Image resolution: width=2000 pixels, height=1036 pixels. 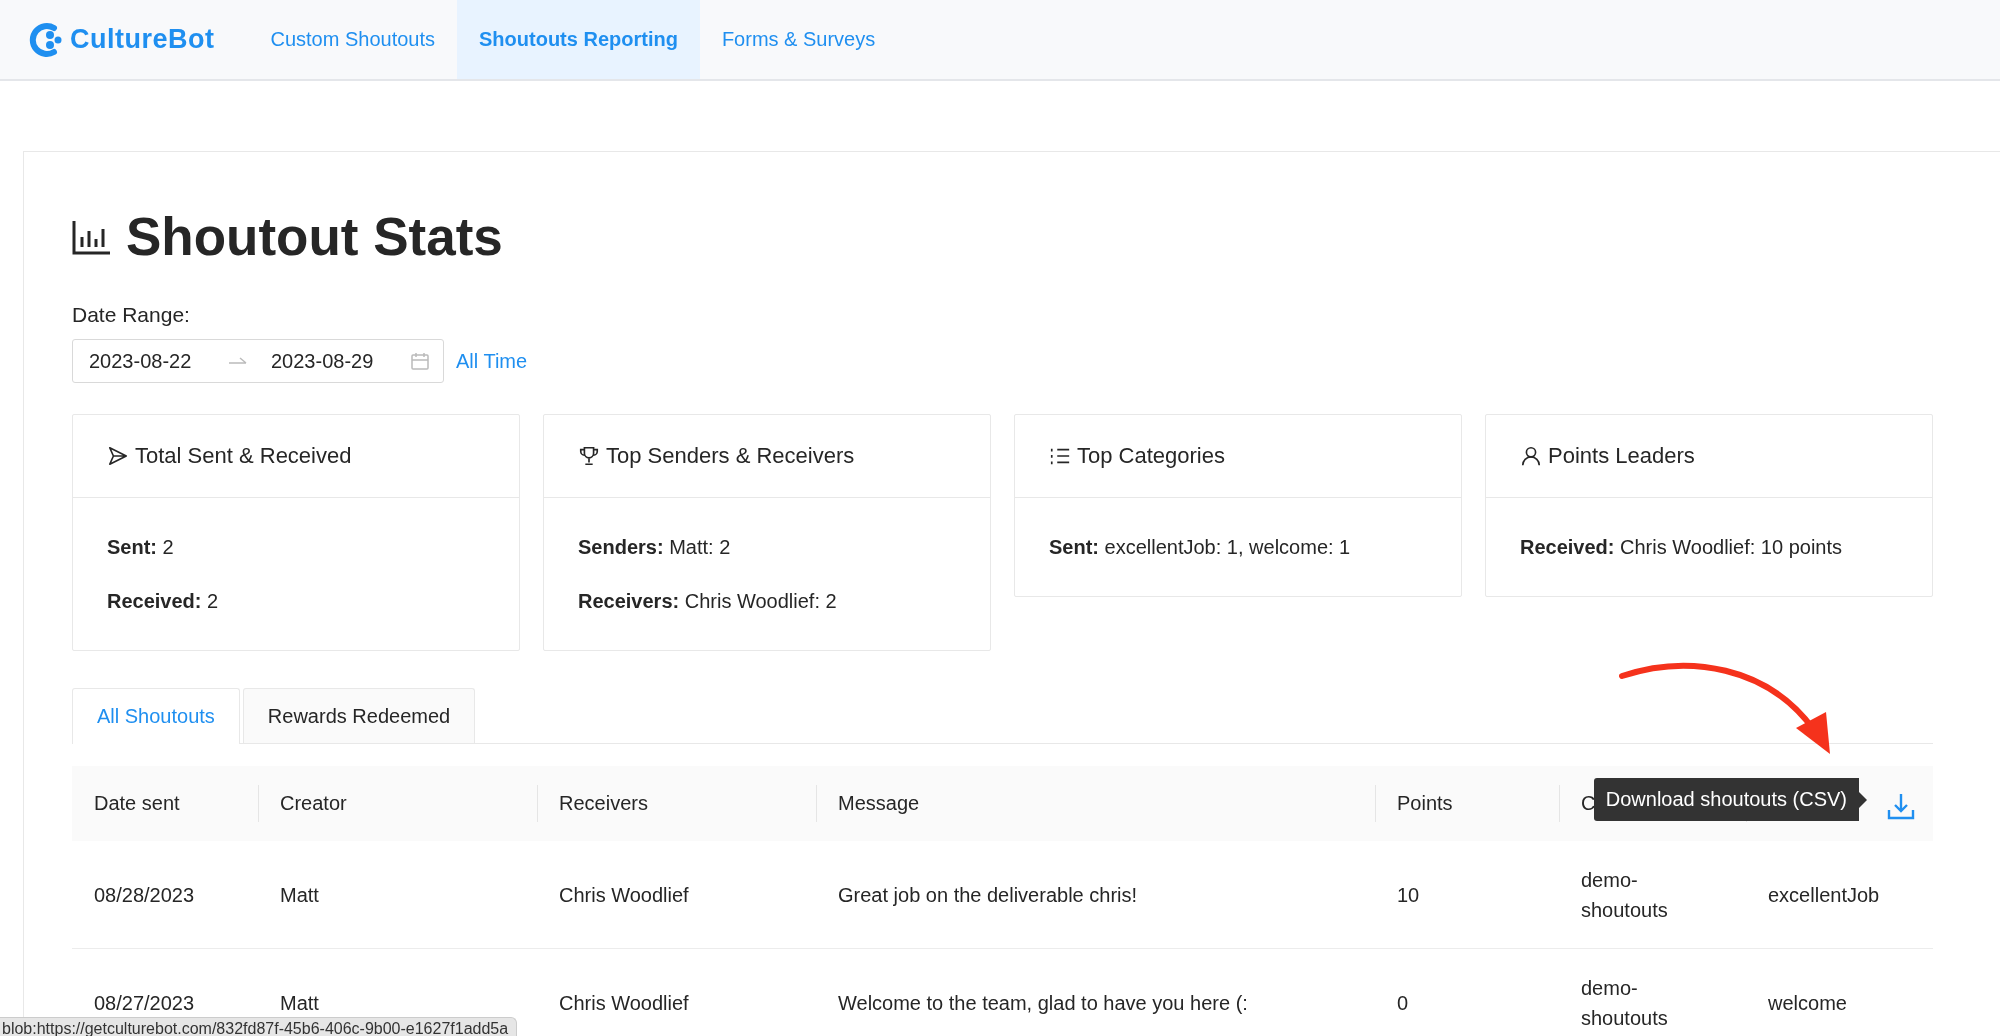 I want to click on all-time-link: All Time, so click(x=492, y=361).